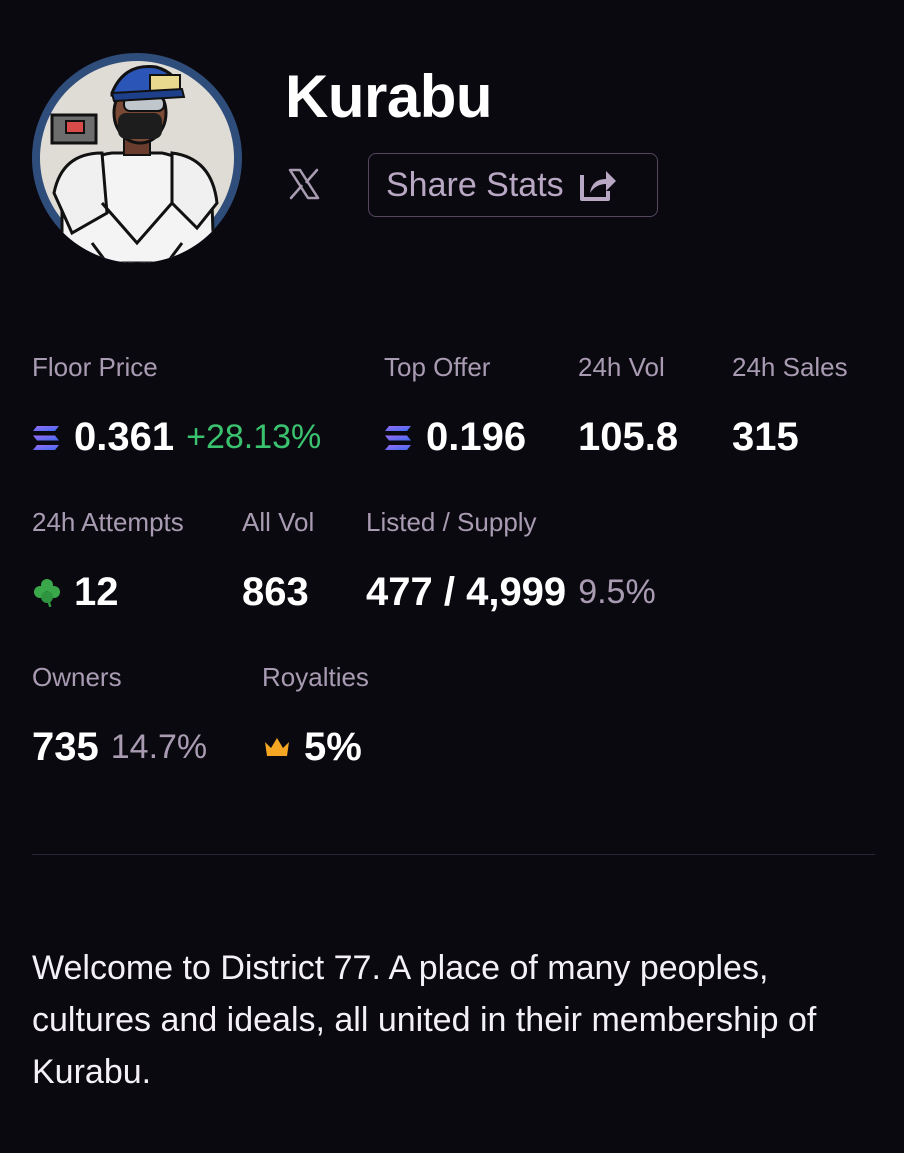 The width and height of the screenshot is (904, 1153). Describe the element at coordinates (119, 716) in the screenshot. I see `stat-owners: Owners 735 14.7%` at that location.